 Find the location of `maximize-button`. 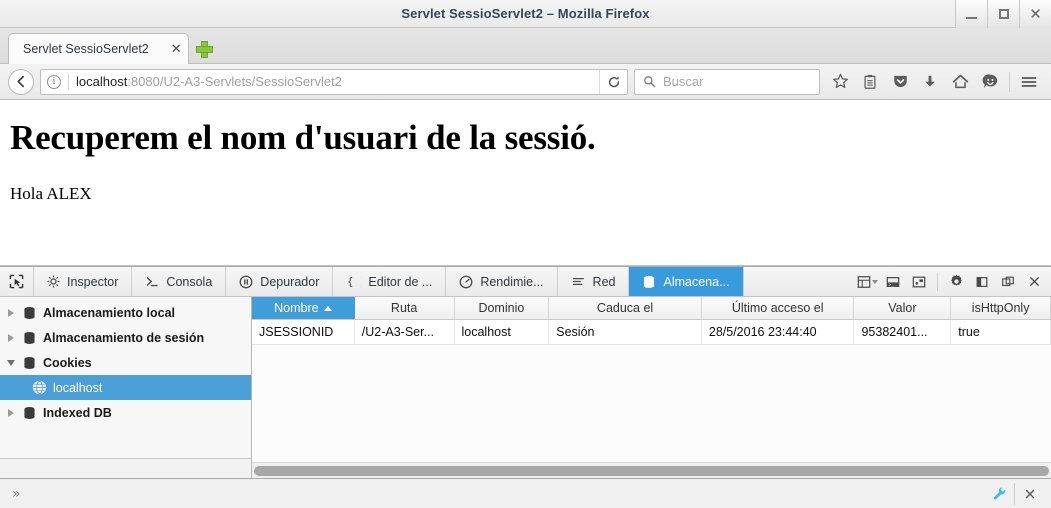

maximize-button is located at coordinates (1003, 14).